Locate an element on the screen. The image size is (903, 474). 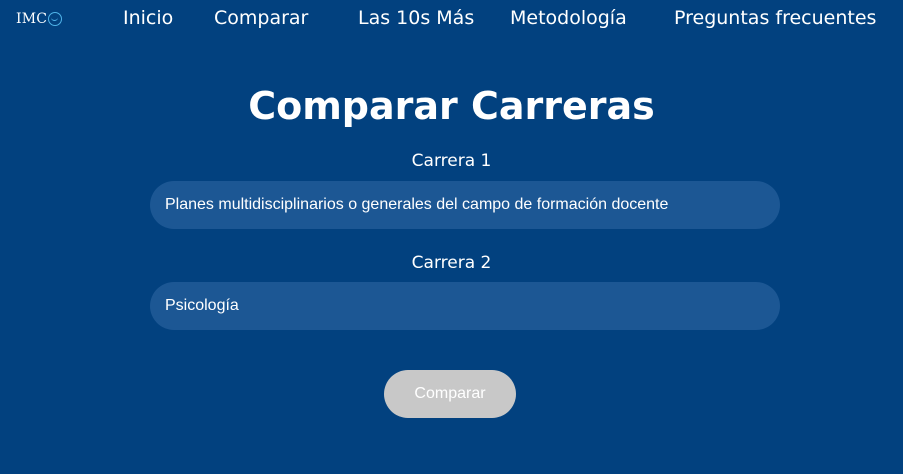
nav-link-inicio: Inicio is located at coordinates (148, 18).